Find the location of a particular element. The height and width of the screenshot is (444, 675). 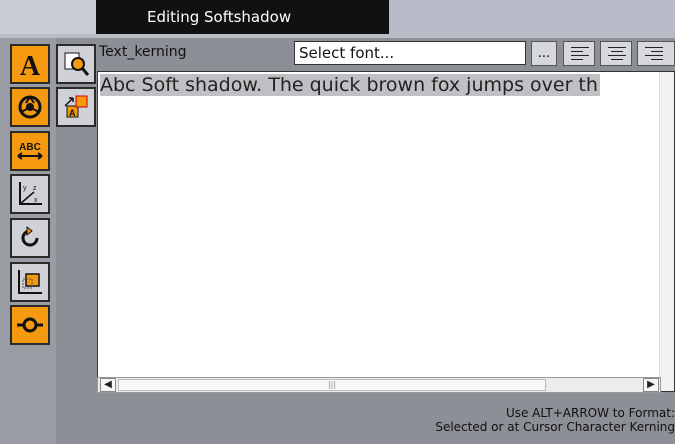

position-icon is located at coordinates (30, 282).